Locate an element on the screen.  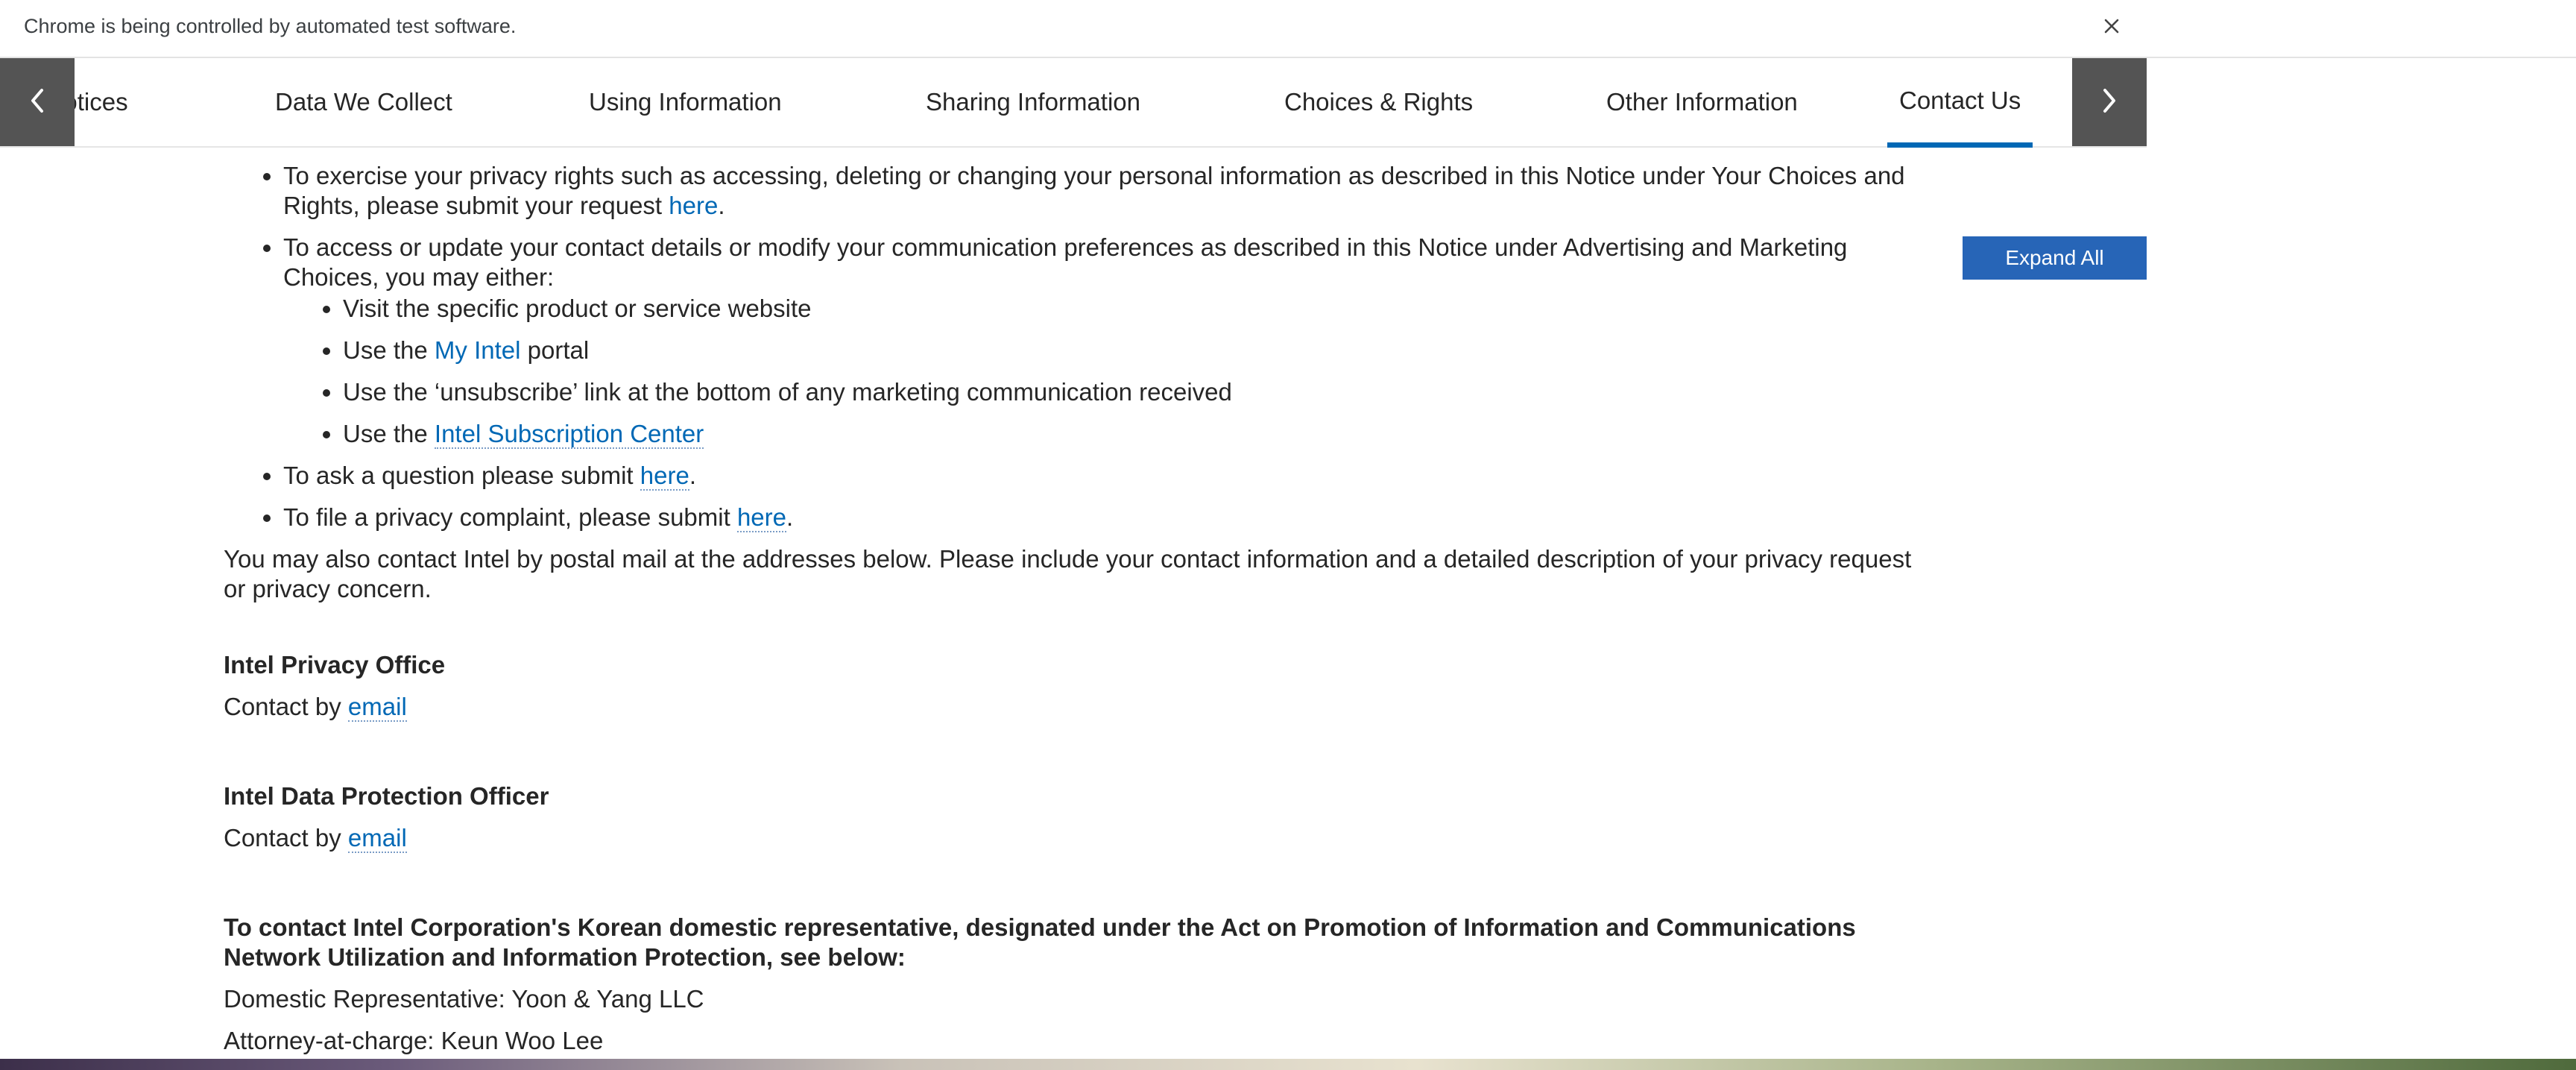
tab-data-we-collect: Data We Collect is located at coordinates (363, 102).